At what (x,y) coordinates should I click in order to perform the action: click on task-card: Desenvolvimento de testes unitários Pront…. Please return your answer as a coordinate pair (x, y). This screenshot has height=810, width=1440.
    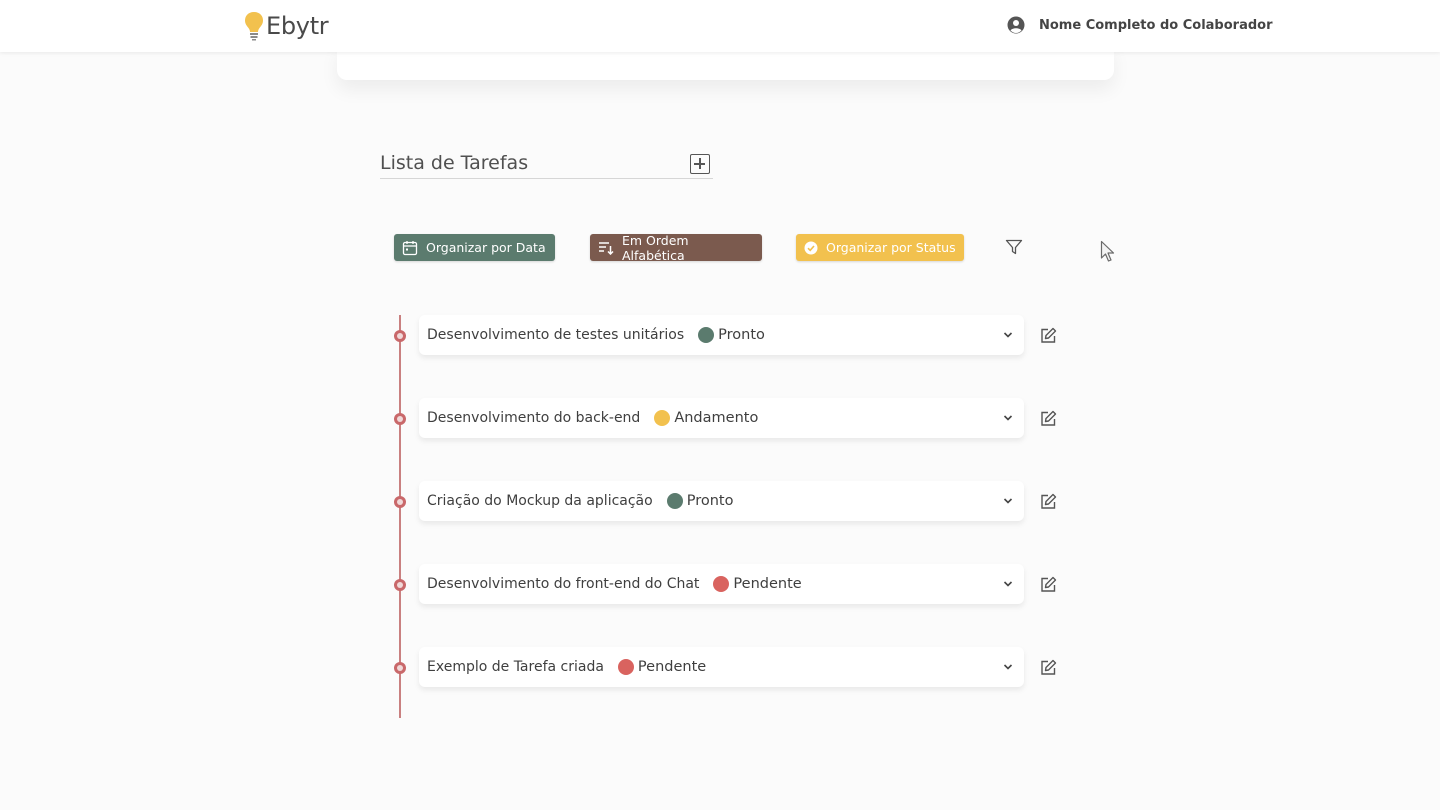
    Looking at the image, I should click on (721, 335).